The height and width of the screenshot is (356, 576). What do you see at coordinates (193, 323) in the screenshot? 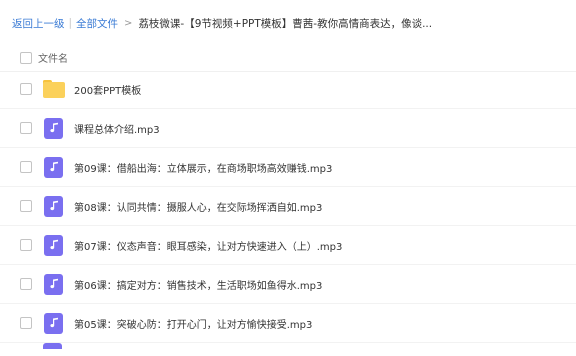
I see `file-name: 第05课：突破心防：打开心门，让对方愉快接受.mp3` at bounding box center [193, 323].